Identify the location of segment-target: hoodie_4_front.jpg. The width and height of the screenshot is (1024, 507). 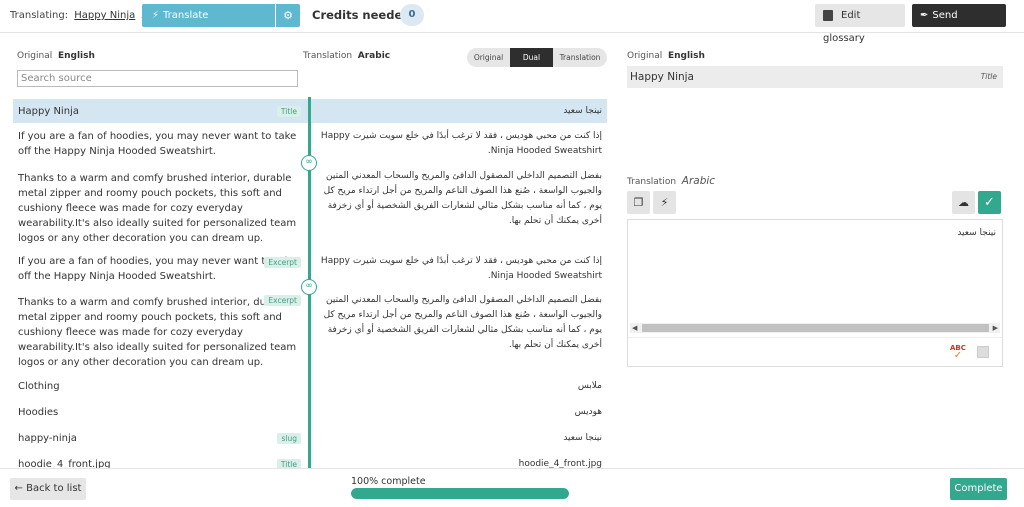
(560, 463).